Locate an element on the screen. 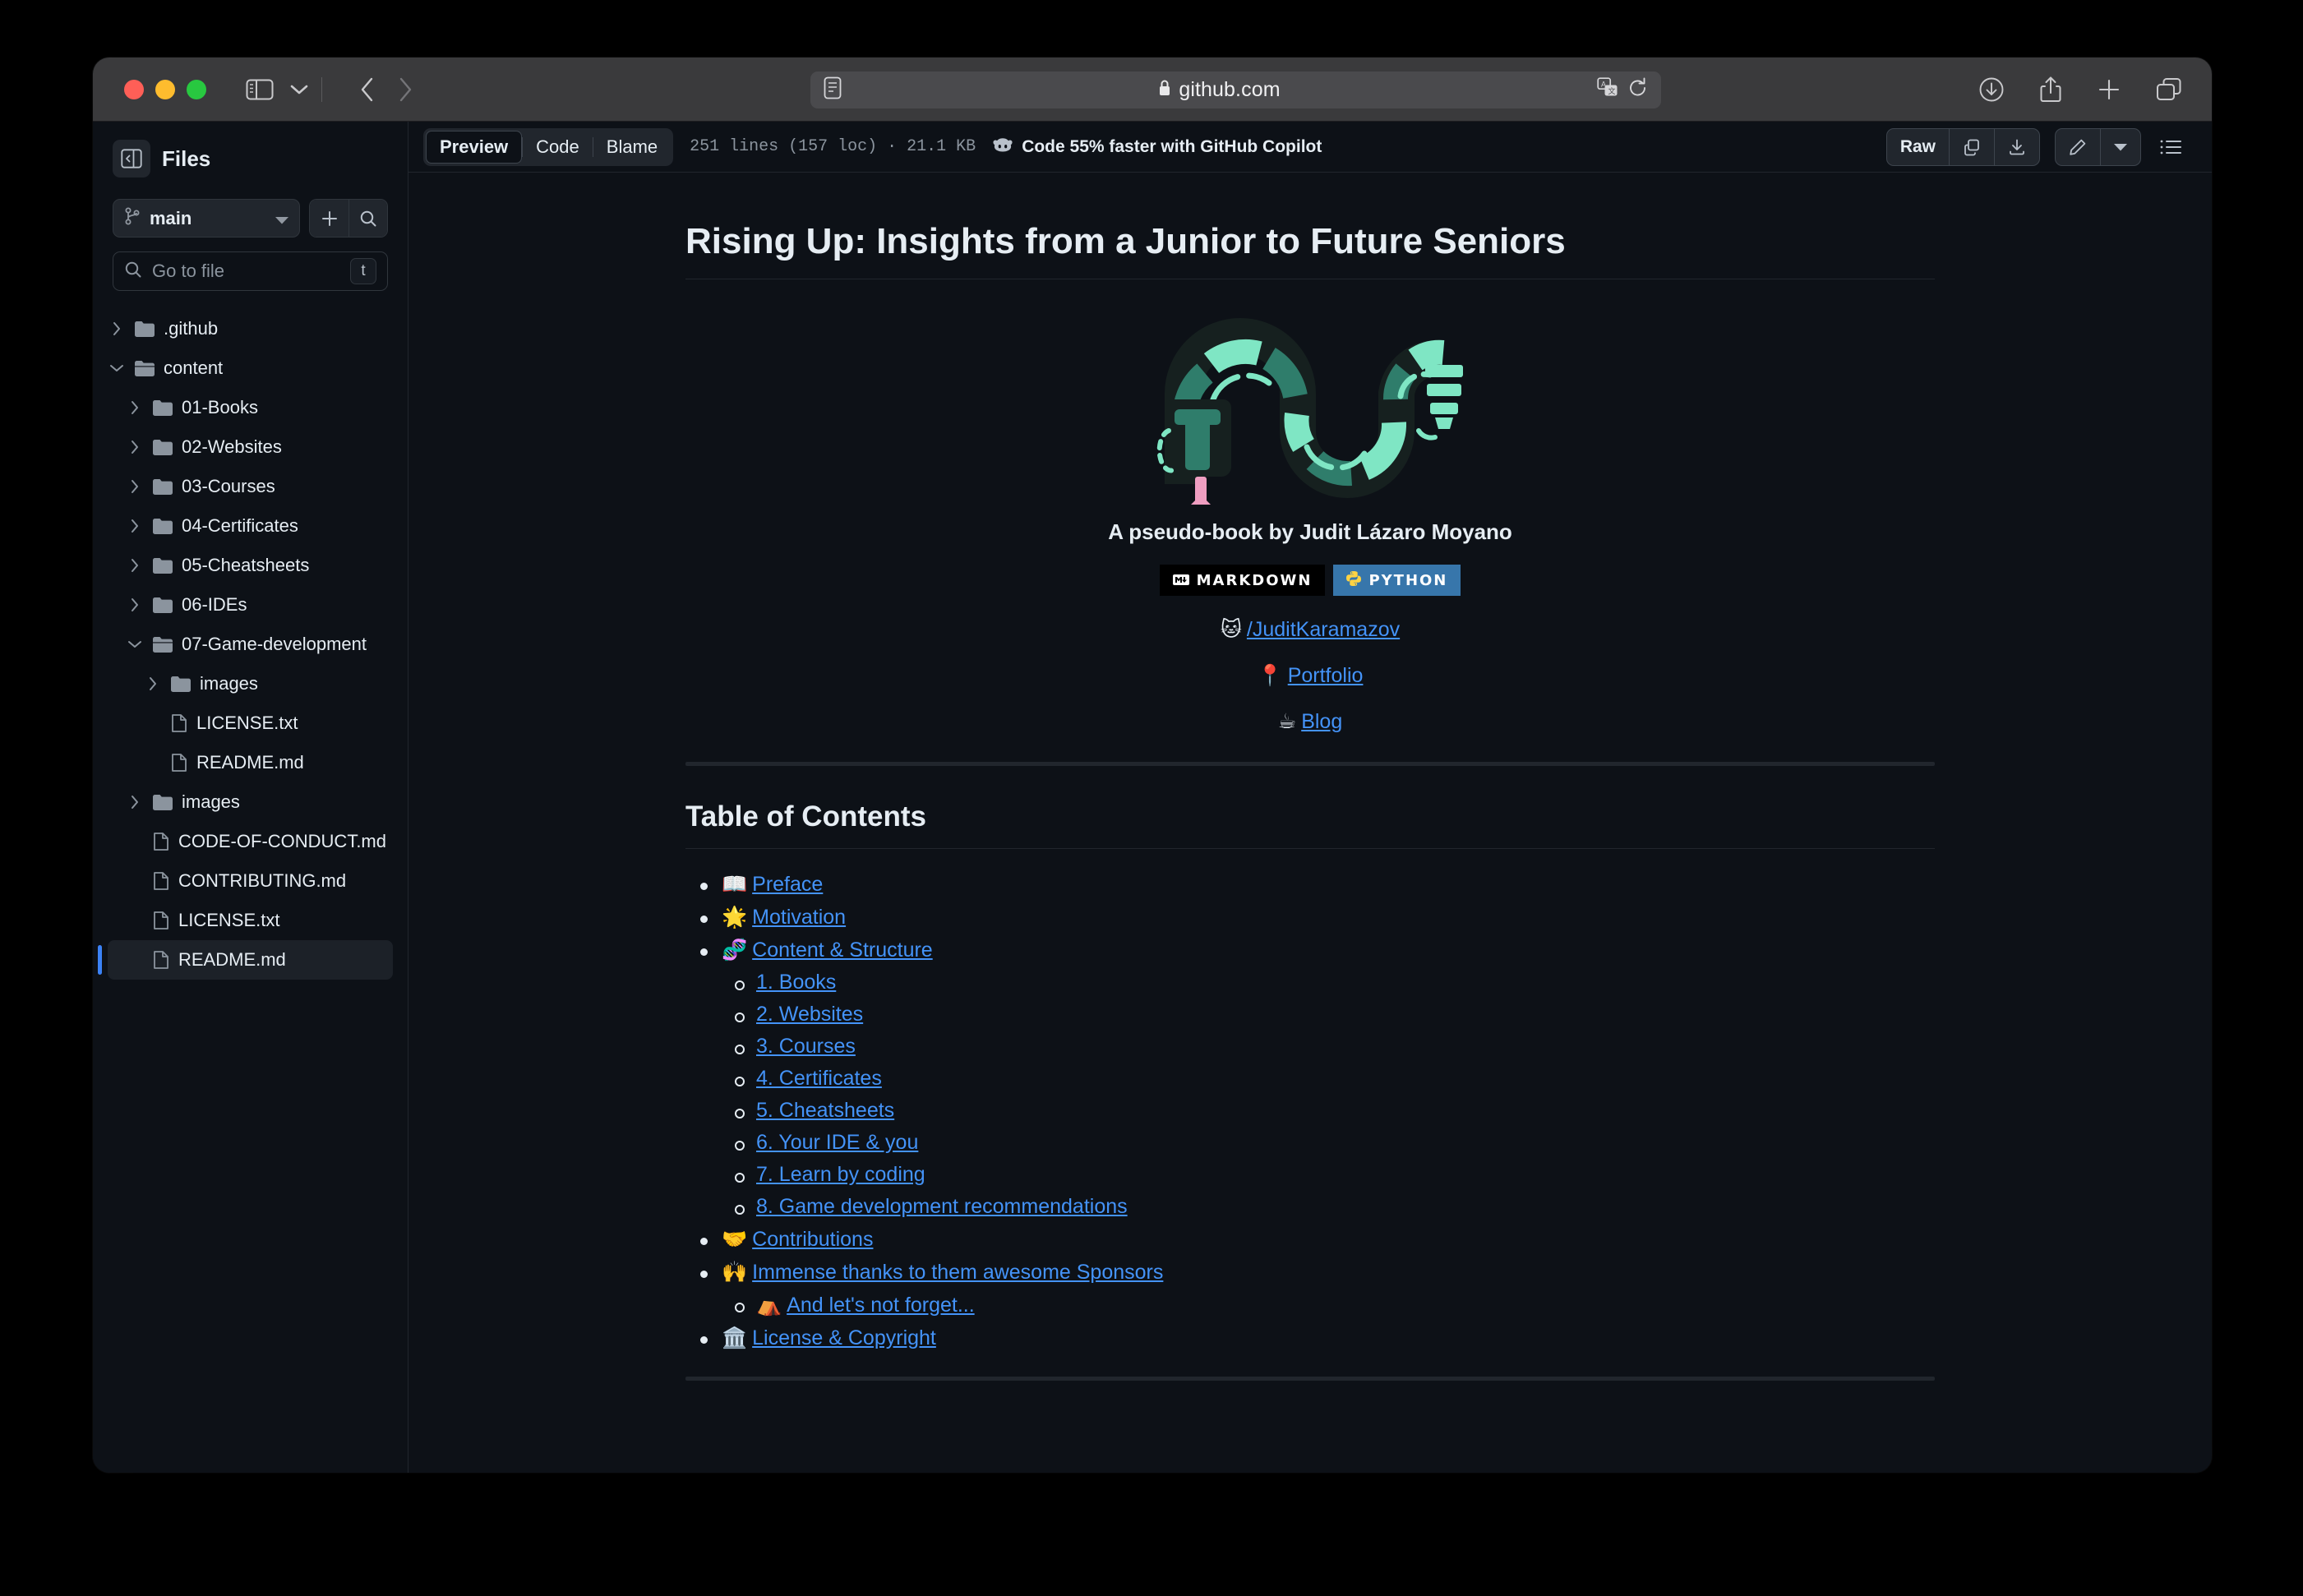 This screenshot has width=2303, height=1596. toc-link: Preface is located at coordinates (788, 884).